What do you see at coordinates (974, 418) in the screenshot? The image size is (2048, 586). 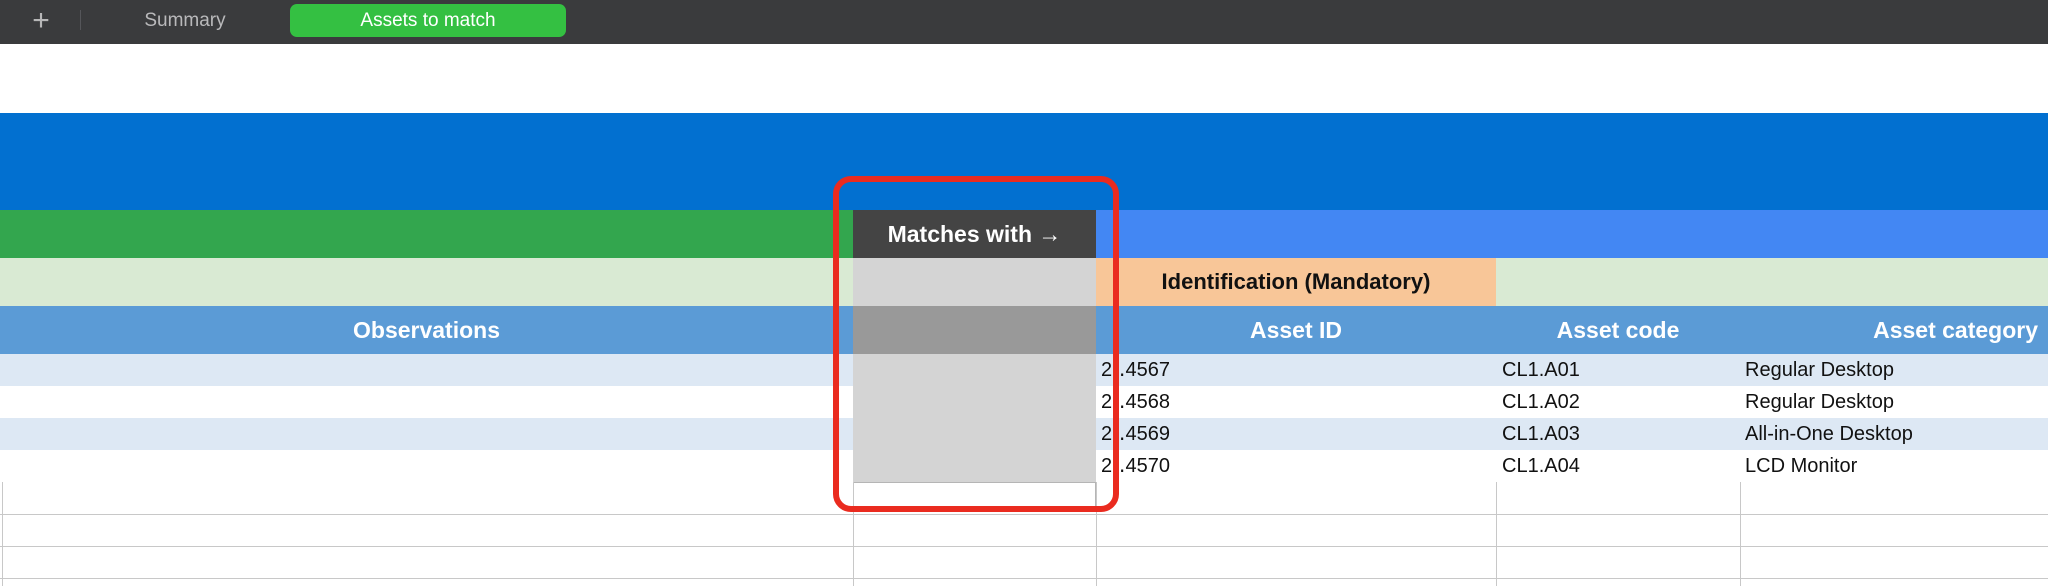 I see `matches-with-cells` at bounding box center [974, 418].